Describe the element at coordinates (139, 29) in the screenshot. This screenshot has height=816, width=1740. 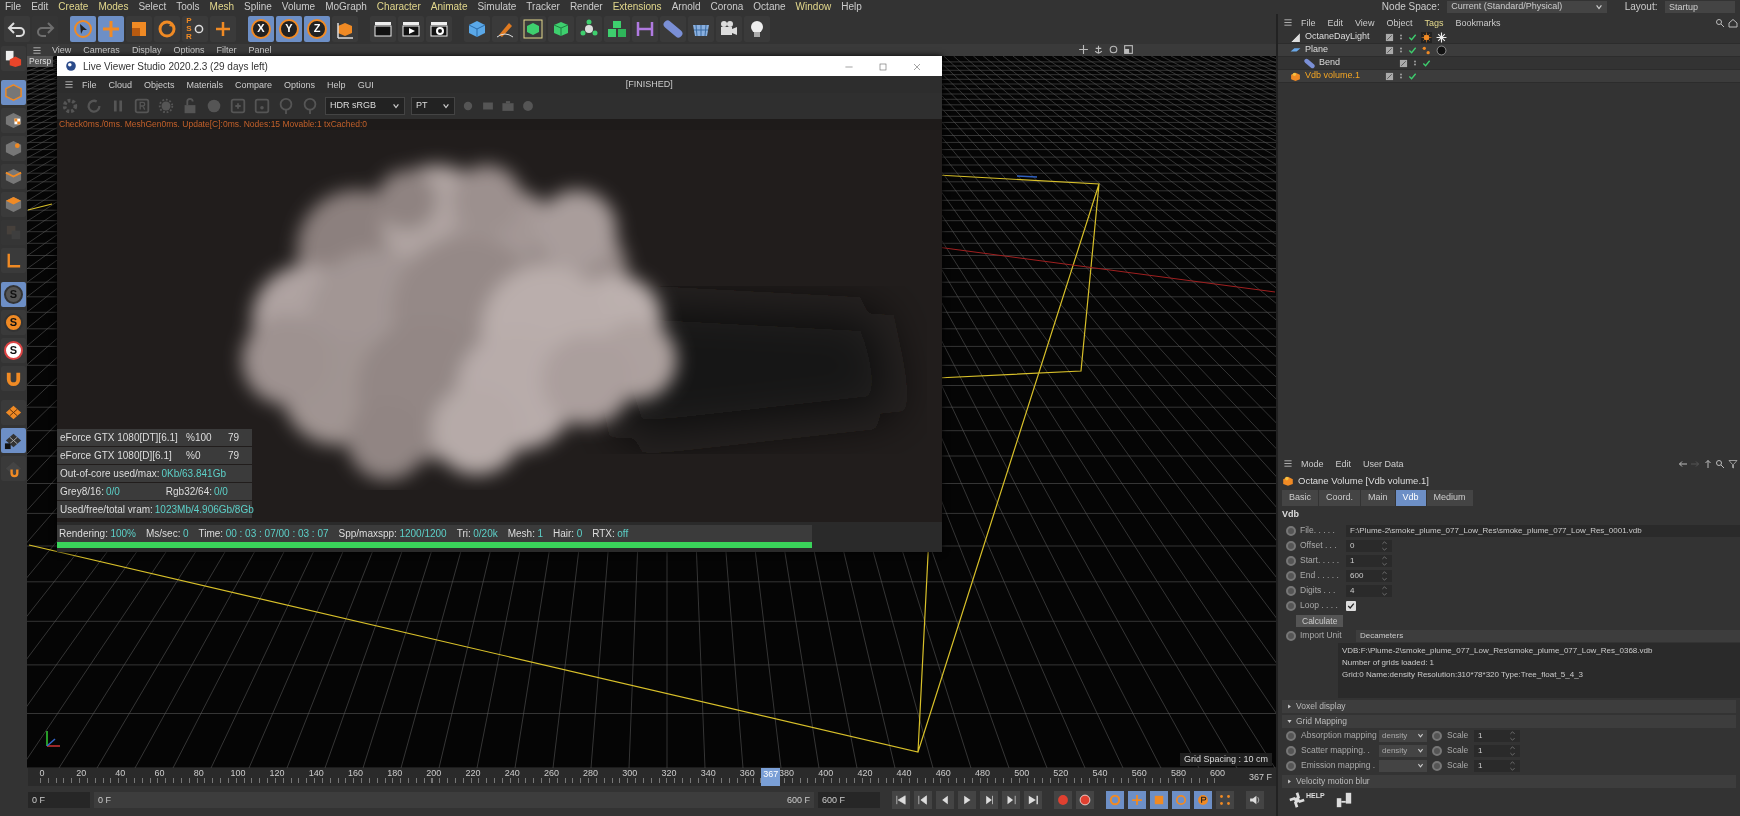
I see `scale-tool` at that location.